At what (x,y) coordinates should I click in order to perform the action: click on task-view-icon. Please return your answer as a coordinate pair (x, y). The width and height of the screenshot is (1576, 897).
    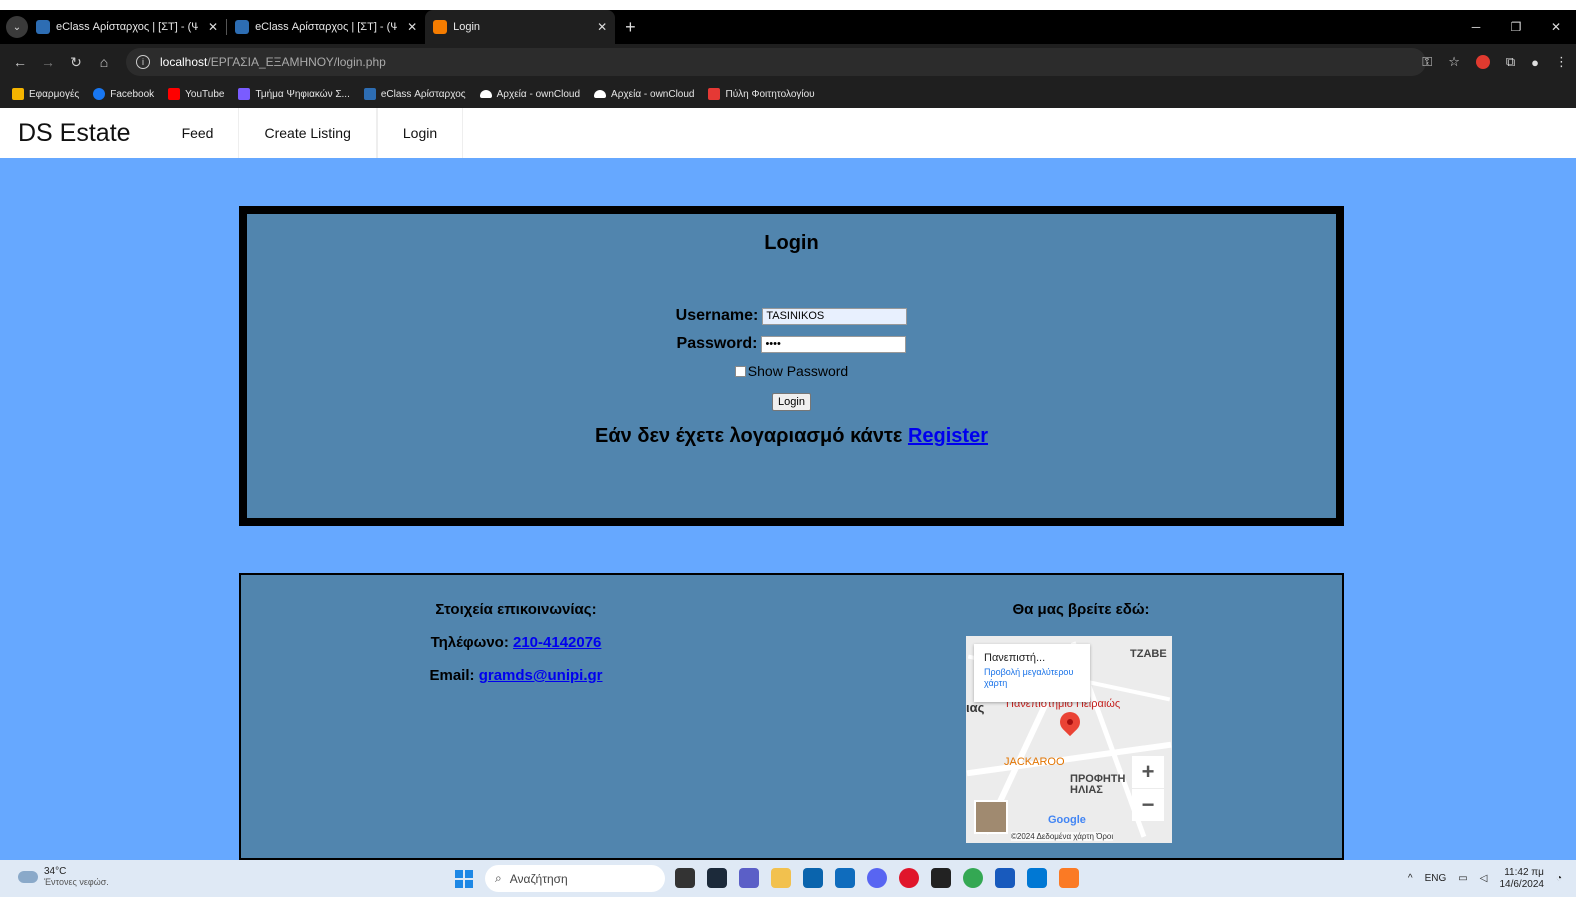
    Looking at the image, I should click on (685, 878).